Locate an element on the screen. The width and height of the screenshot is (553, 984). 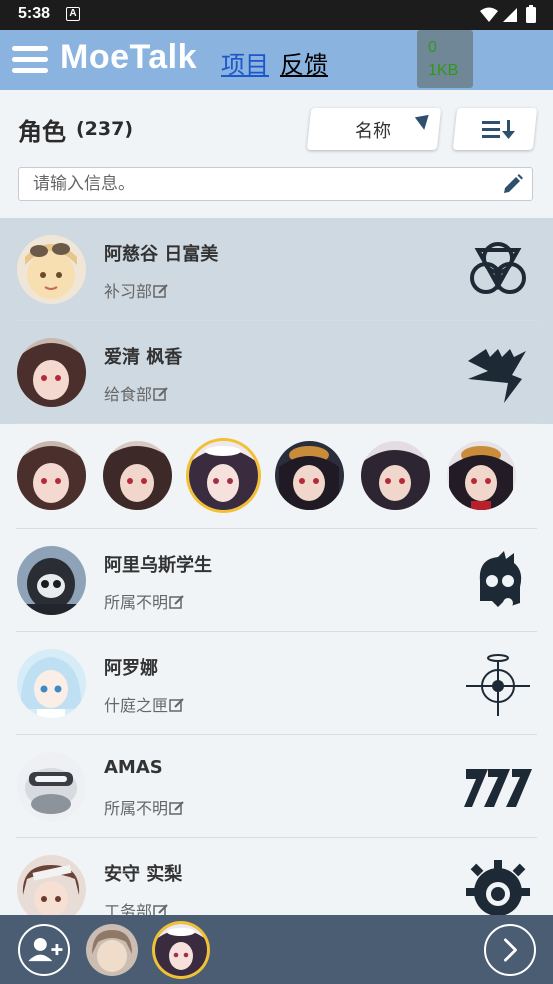
list-item: 阿慈谷 日富美 补习部 is located at coordinates (276, 269).